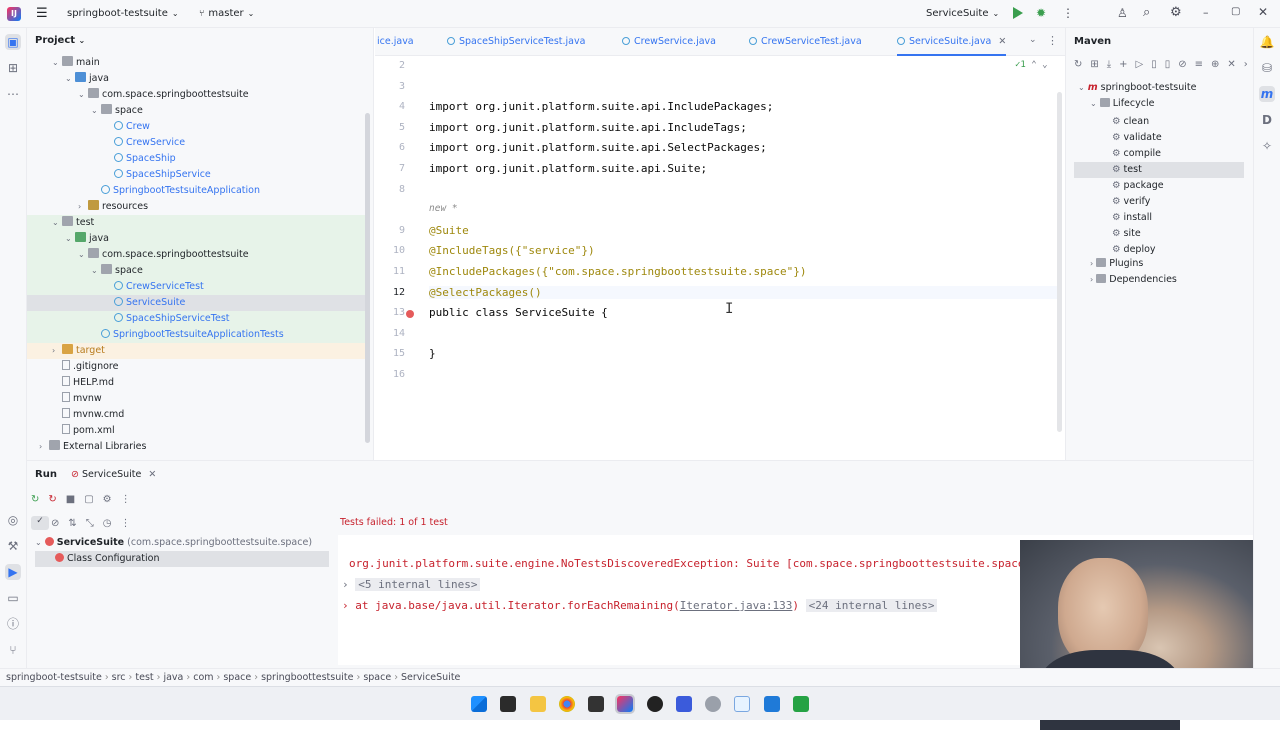 The height and width of the screenshot is (730, 1280). Describe the element at coordinates (1159, 154) in the screenshot. I see `maven-goal-compile: ⚙ compile` at that location.